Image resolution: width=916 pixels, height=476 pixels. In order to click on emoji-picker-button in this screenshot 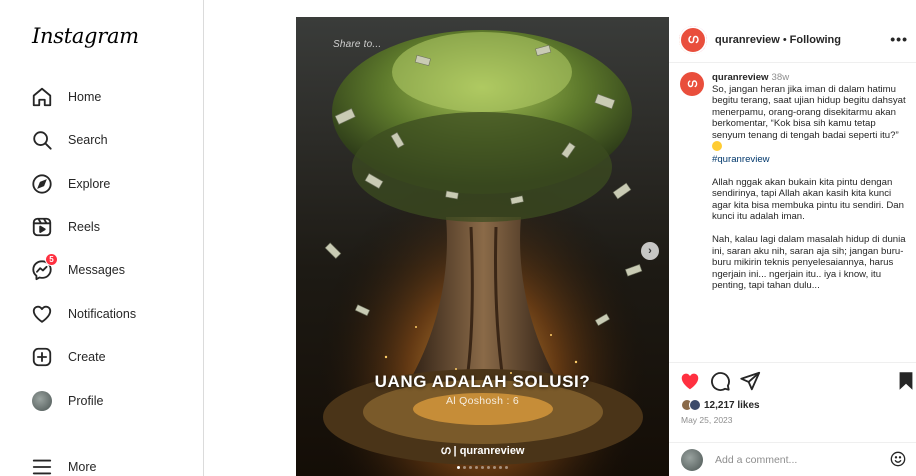, I will do `click(898, 459)`.